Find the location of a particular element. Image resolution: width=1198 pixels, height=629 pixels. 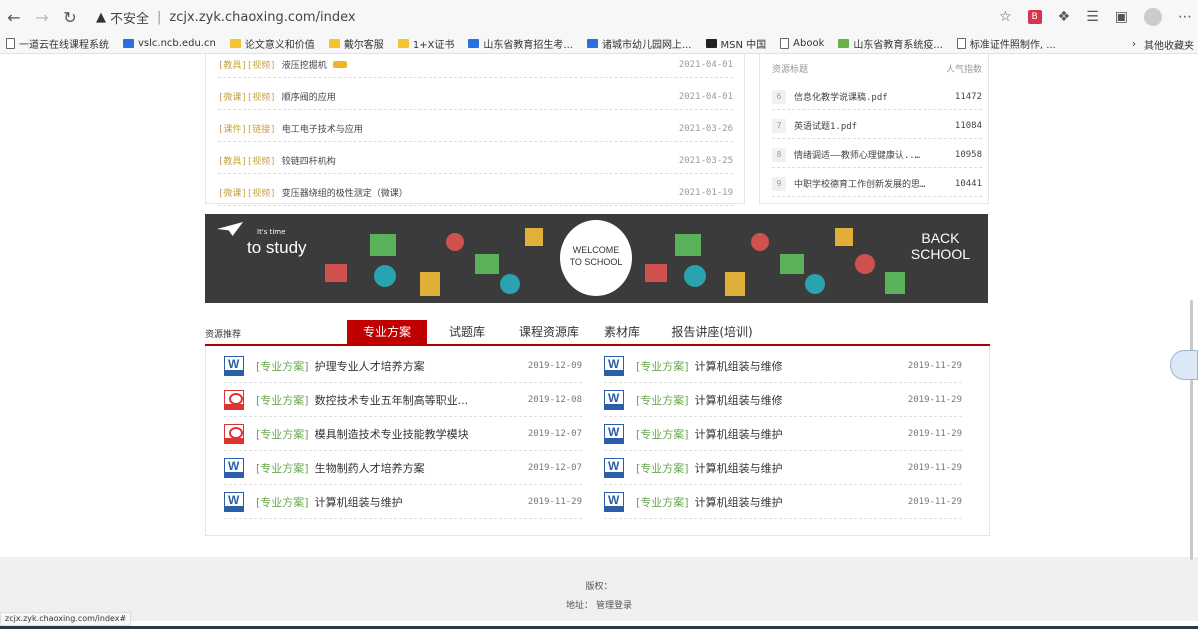

admin-login-link: 管理登录 is located at coordinates (614, 606).